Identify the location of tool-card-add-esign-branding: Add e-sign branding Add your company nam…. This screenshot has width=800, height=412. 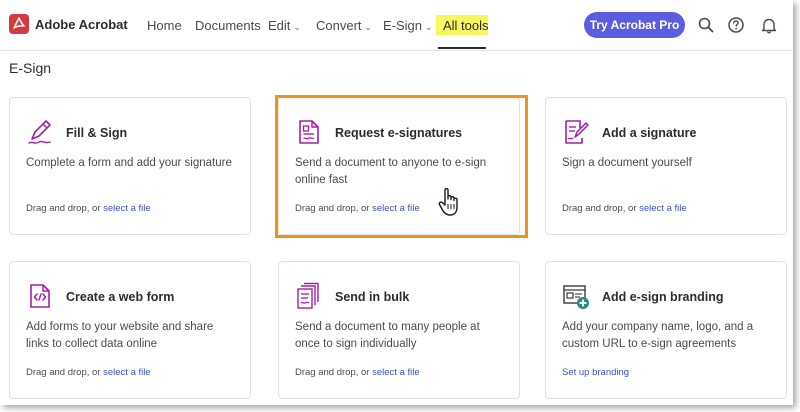
(666, 330).